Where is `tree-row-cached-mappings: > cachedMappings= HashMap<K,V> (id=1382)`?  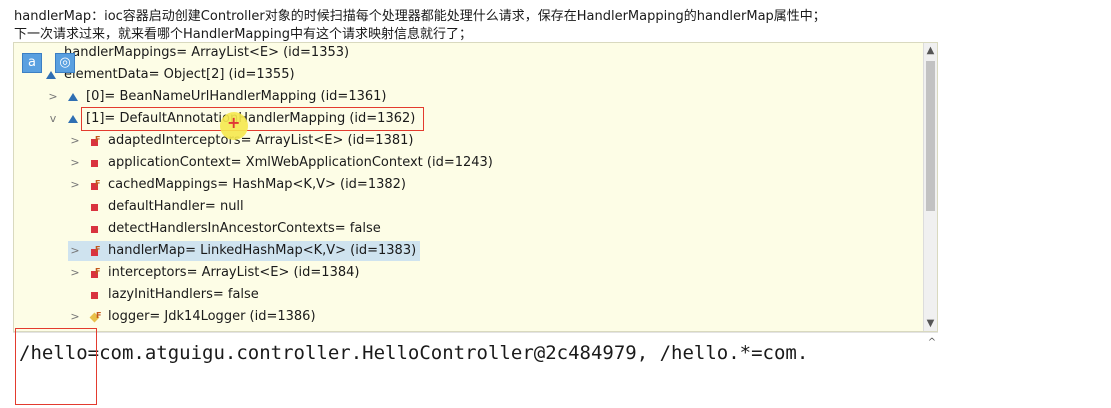
tree-row-cached-mappings: > cachedMappings= HashMap<K,V> (id=1382) is located at coordinates (237, 184).